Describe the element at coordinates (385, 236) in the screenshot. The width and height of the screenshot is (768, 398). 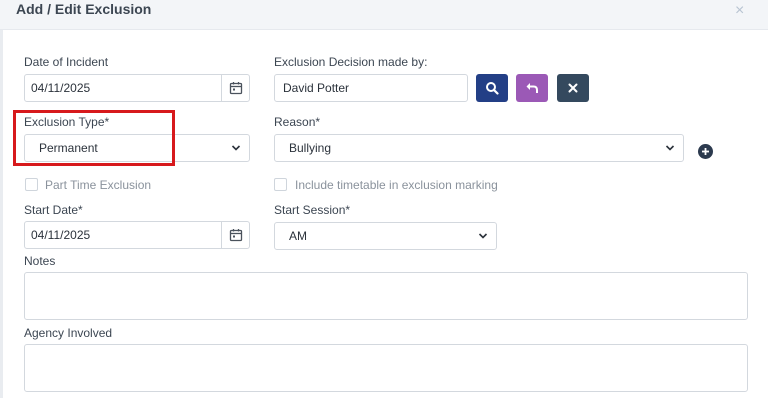
I see `start-session-select: AM` at that location.